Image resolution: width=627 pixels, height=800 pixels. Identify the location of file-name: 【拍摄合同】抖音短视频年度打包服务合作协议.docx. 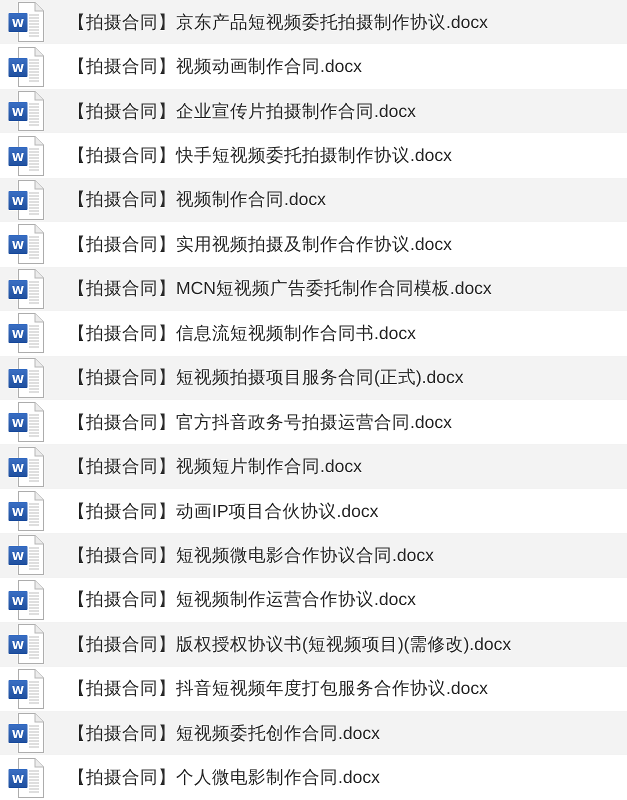
(278, 689).